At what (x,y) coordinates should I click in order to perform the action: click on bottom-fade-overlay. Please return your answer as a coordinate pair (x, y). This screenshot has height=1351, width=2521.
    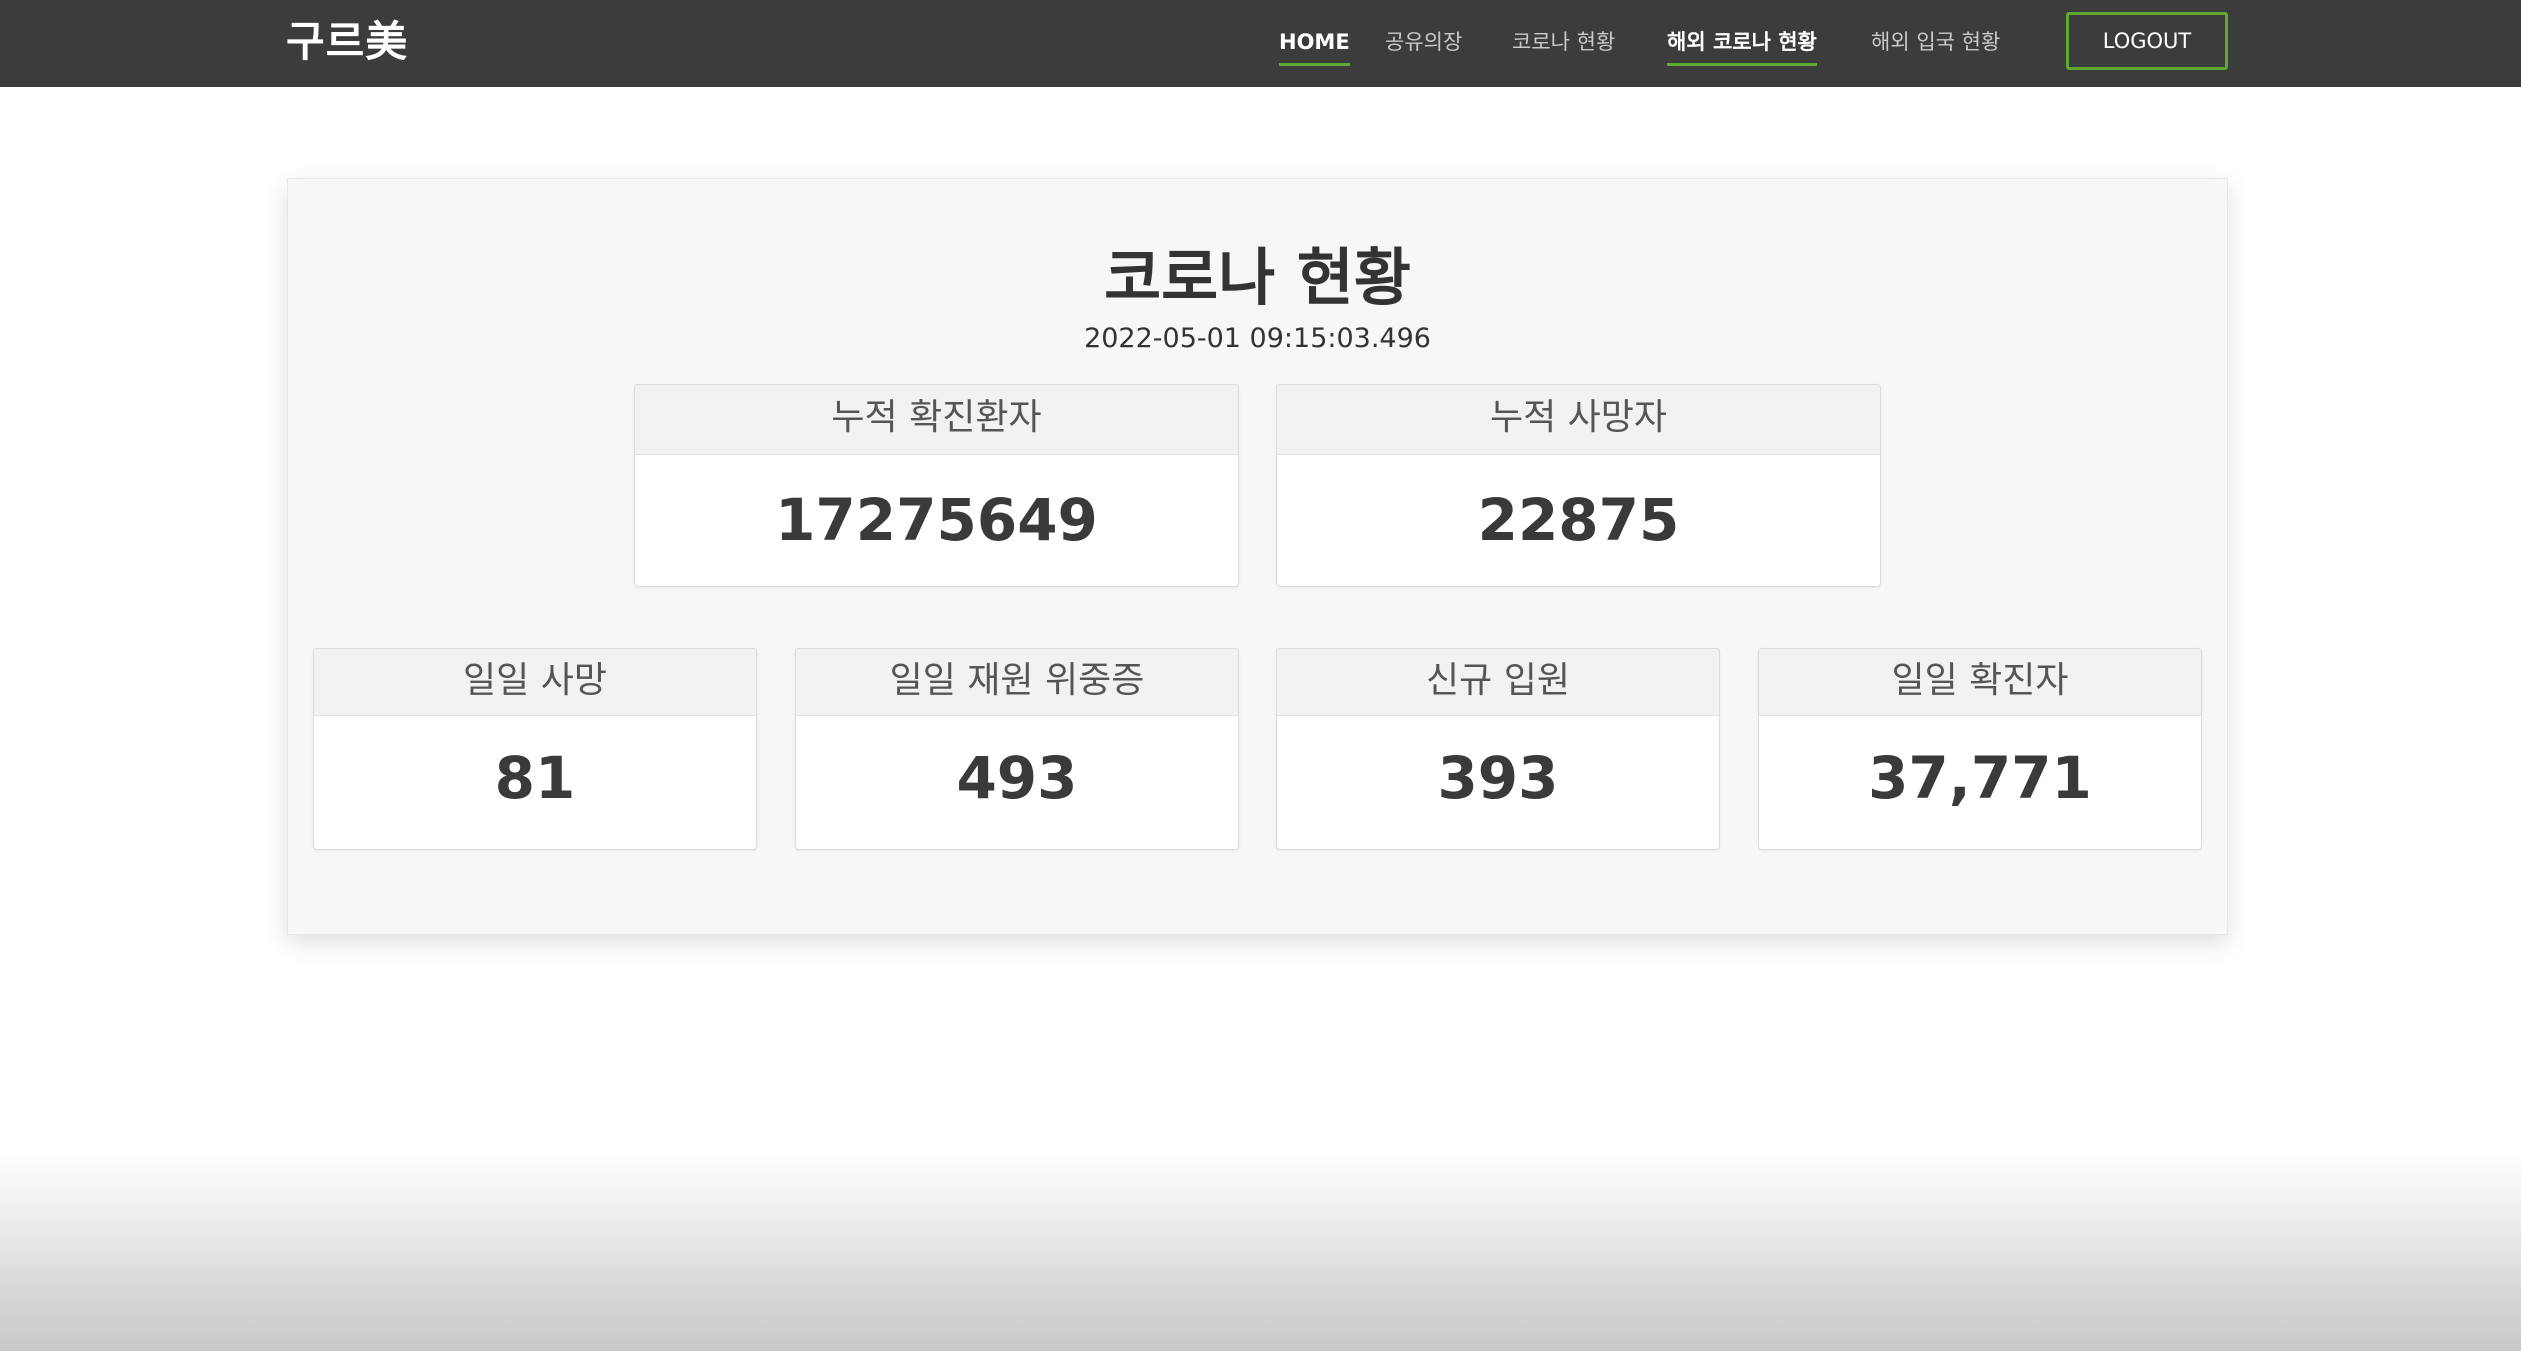
    Looking at the image, I should click on (1260, 1250).